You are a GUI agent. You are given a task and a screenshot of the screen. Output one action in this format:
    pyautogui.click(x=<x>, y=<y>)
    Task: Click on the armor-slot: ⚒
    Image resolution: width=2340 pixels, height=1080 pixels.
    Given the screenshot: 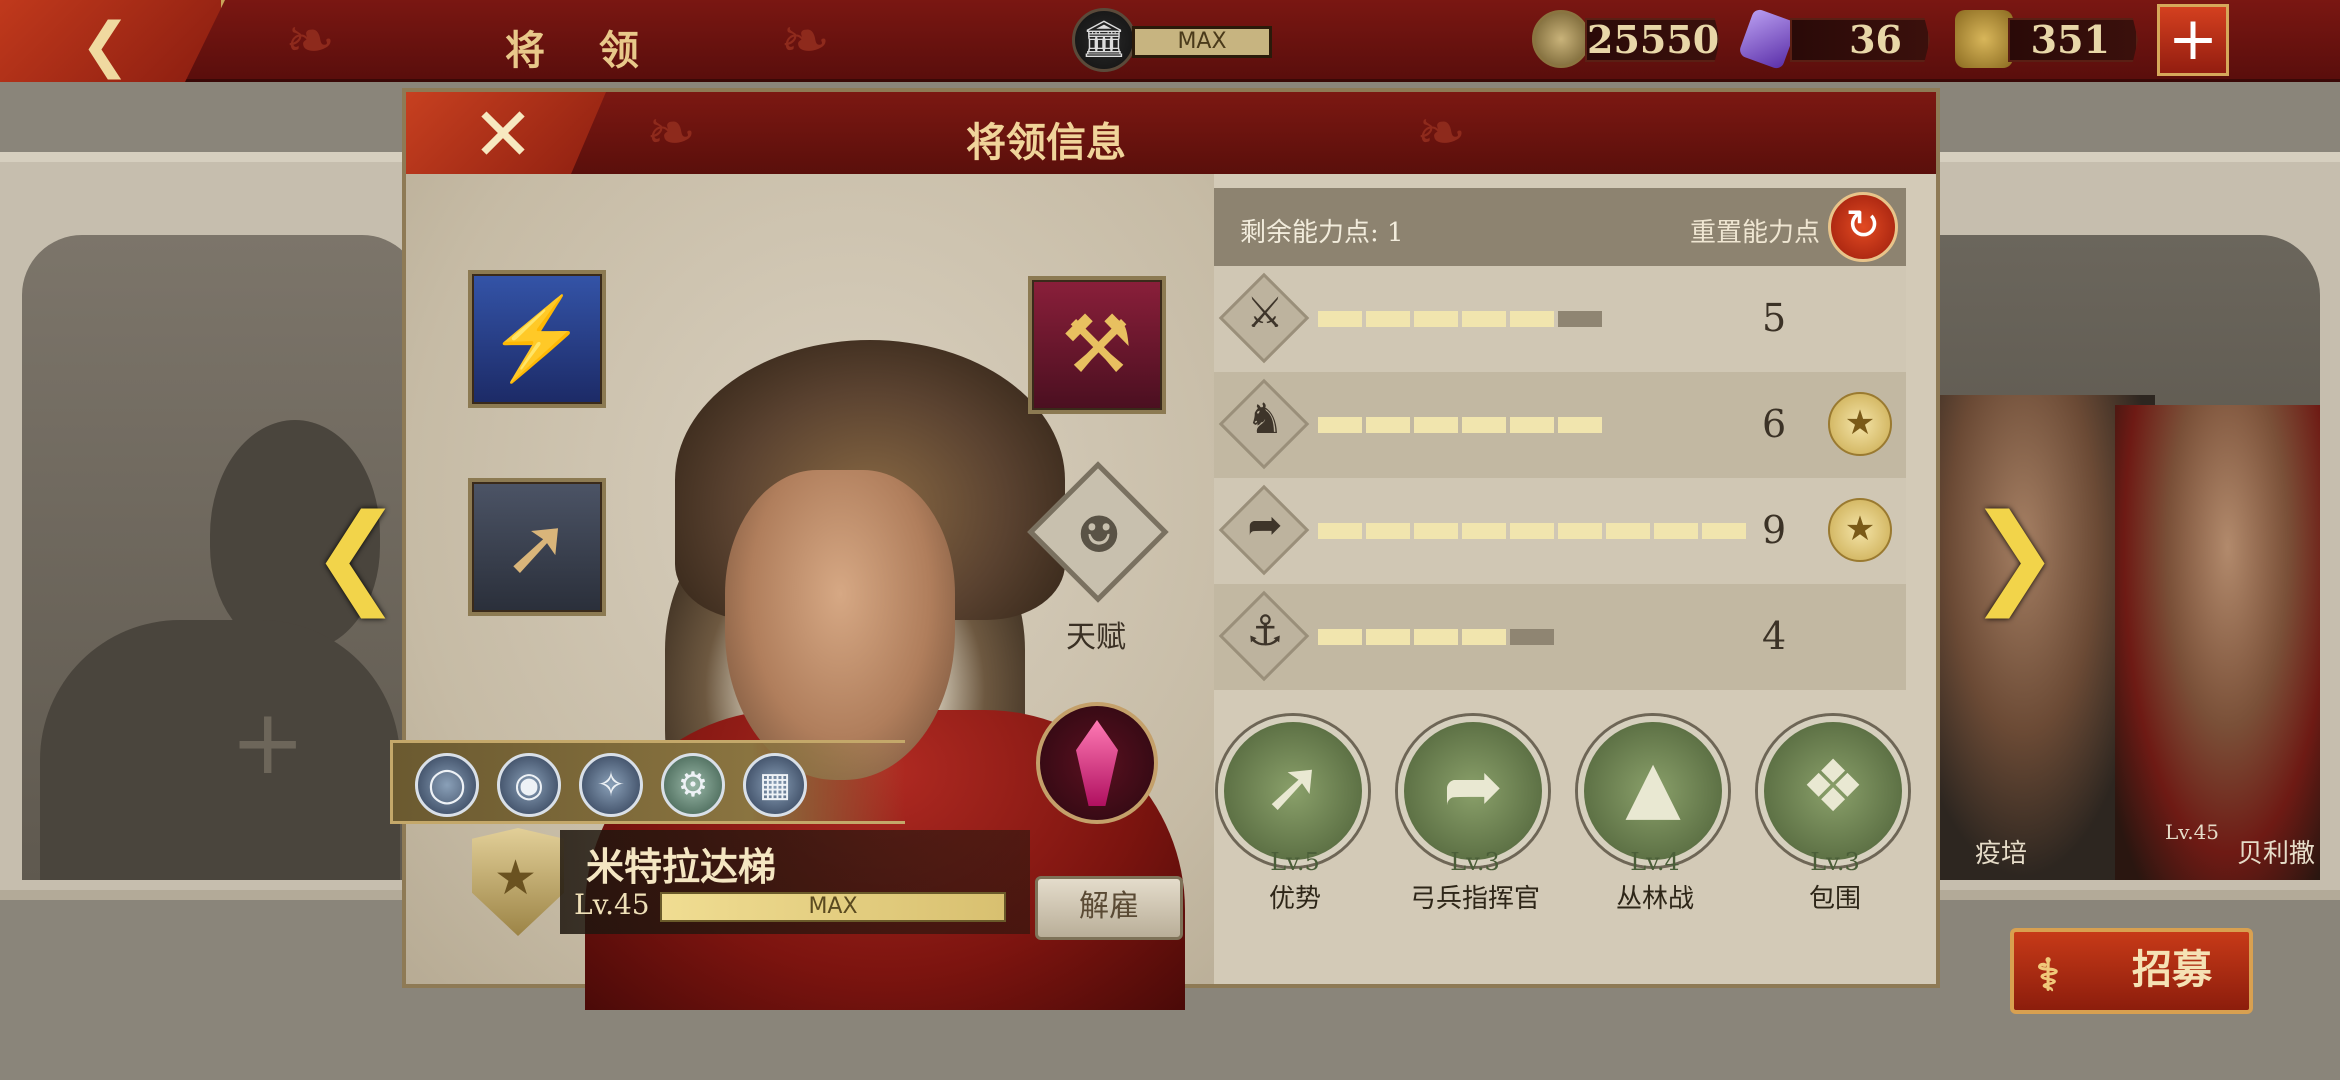 What is the action you would take?
    pyautogui.click(x=1097, y=345)
    